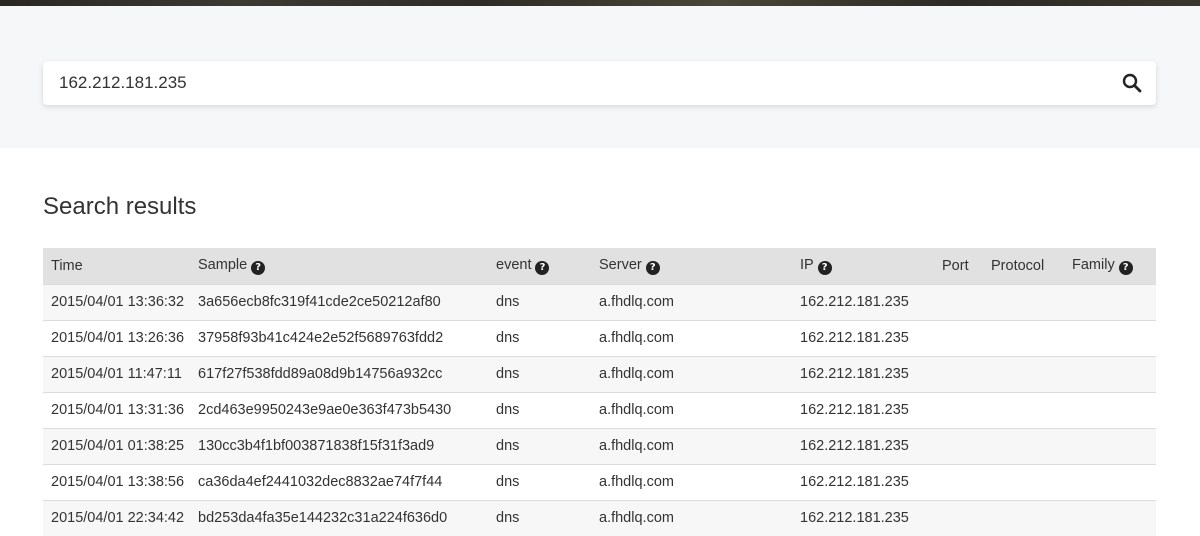 Image resolution: width=1200 pixels, height=536 pixels. What do you see at coordinates (514, 264) in the screenshot?
I see `column-label: event` at bounding box center [514, 264].